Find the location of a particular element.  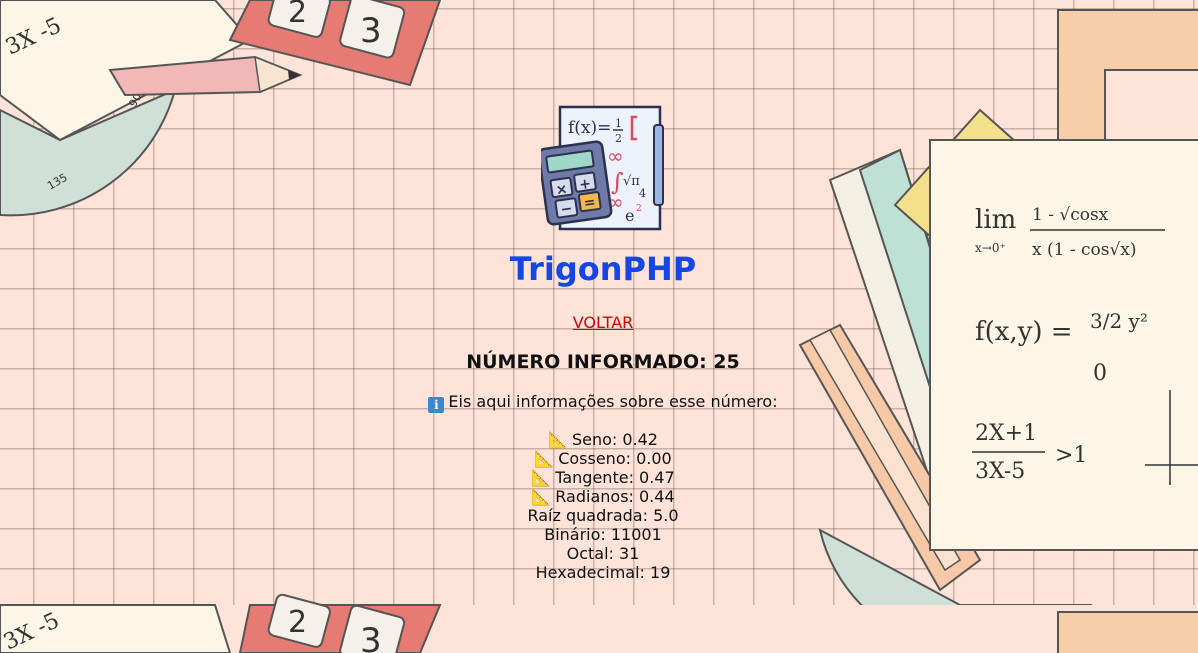

result-radianos: 📐 Radianos: 0.44 is located at coordinates (599, 496).